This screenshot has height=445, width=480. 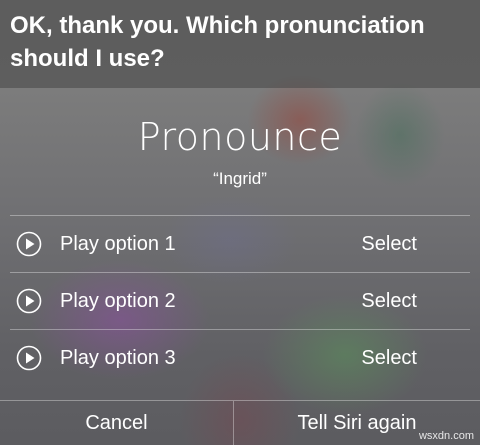 What do you see at coordinates (118, 358) in the screenshot?
I see `play-option-3-button: Play option 3` at bounding box center [118, 358].